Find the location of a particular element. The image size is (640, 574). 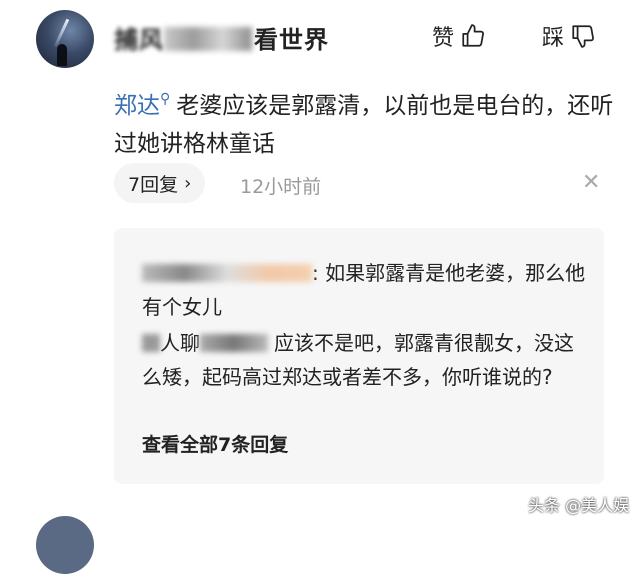

reply-author-visible: 人聊 is located at coordinates (180, 343).